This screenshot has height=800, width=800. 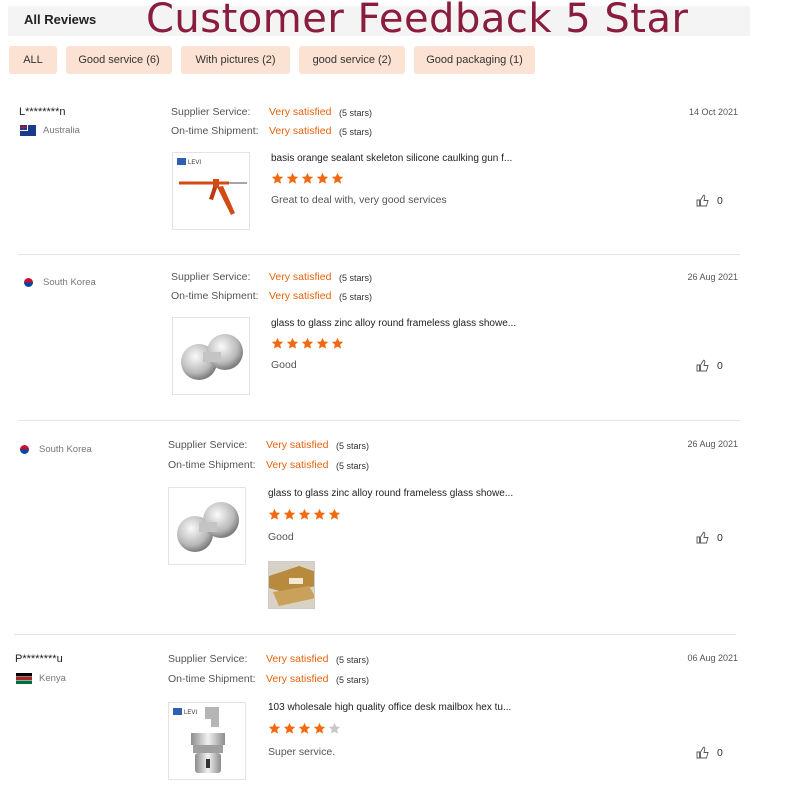 What do you see at coordinates (208, 659) in the screenshot?
I see `supplier-service-label: Supplier Service:` at bounding box center [208, 659].